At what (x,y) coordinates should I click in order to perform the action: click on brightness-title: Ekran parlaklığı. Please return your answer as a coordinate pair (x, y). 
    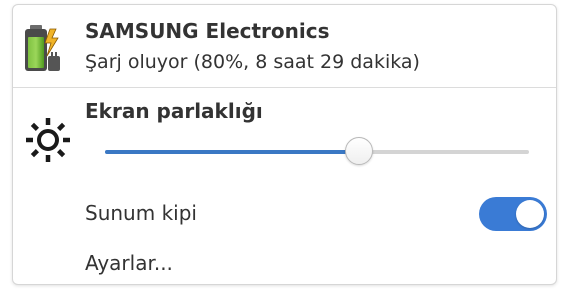
    Looking at the image, I should click on (174, 111).